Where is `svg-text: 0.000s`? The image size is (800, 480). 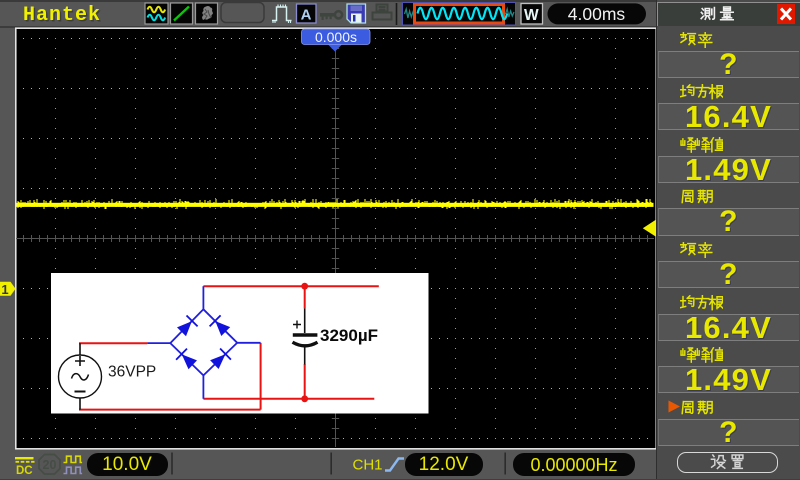
svg-text: 0.000s is located at coordinates (336, 37).